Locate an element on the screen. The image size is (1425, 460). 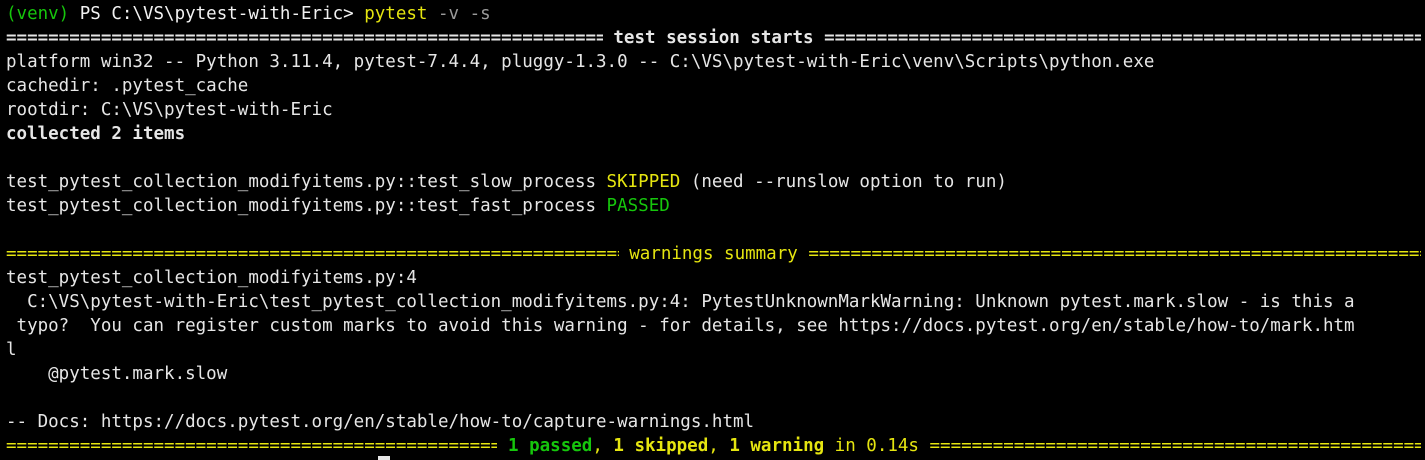
warning-code-line: @pytest.mark.slow is located at coordinates (117, 374).